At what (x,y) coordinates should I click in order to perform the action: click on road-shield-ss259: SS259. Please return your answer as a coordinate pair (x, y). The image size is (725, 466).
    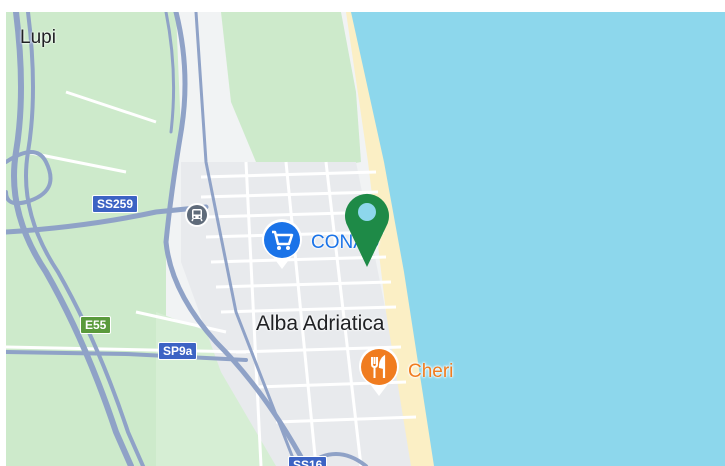
    Looking at the image, I should click on (115, 204).